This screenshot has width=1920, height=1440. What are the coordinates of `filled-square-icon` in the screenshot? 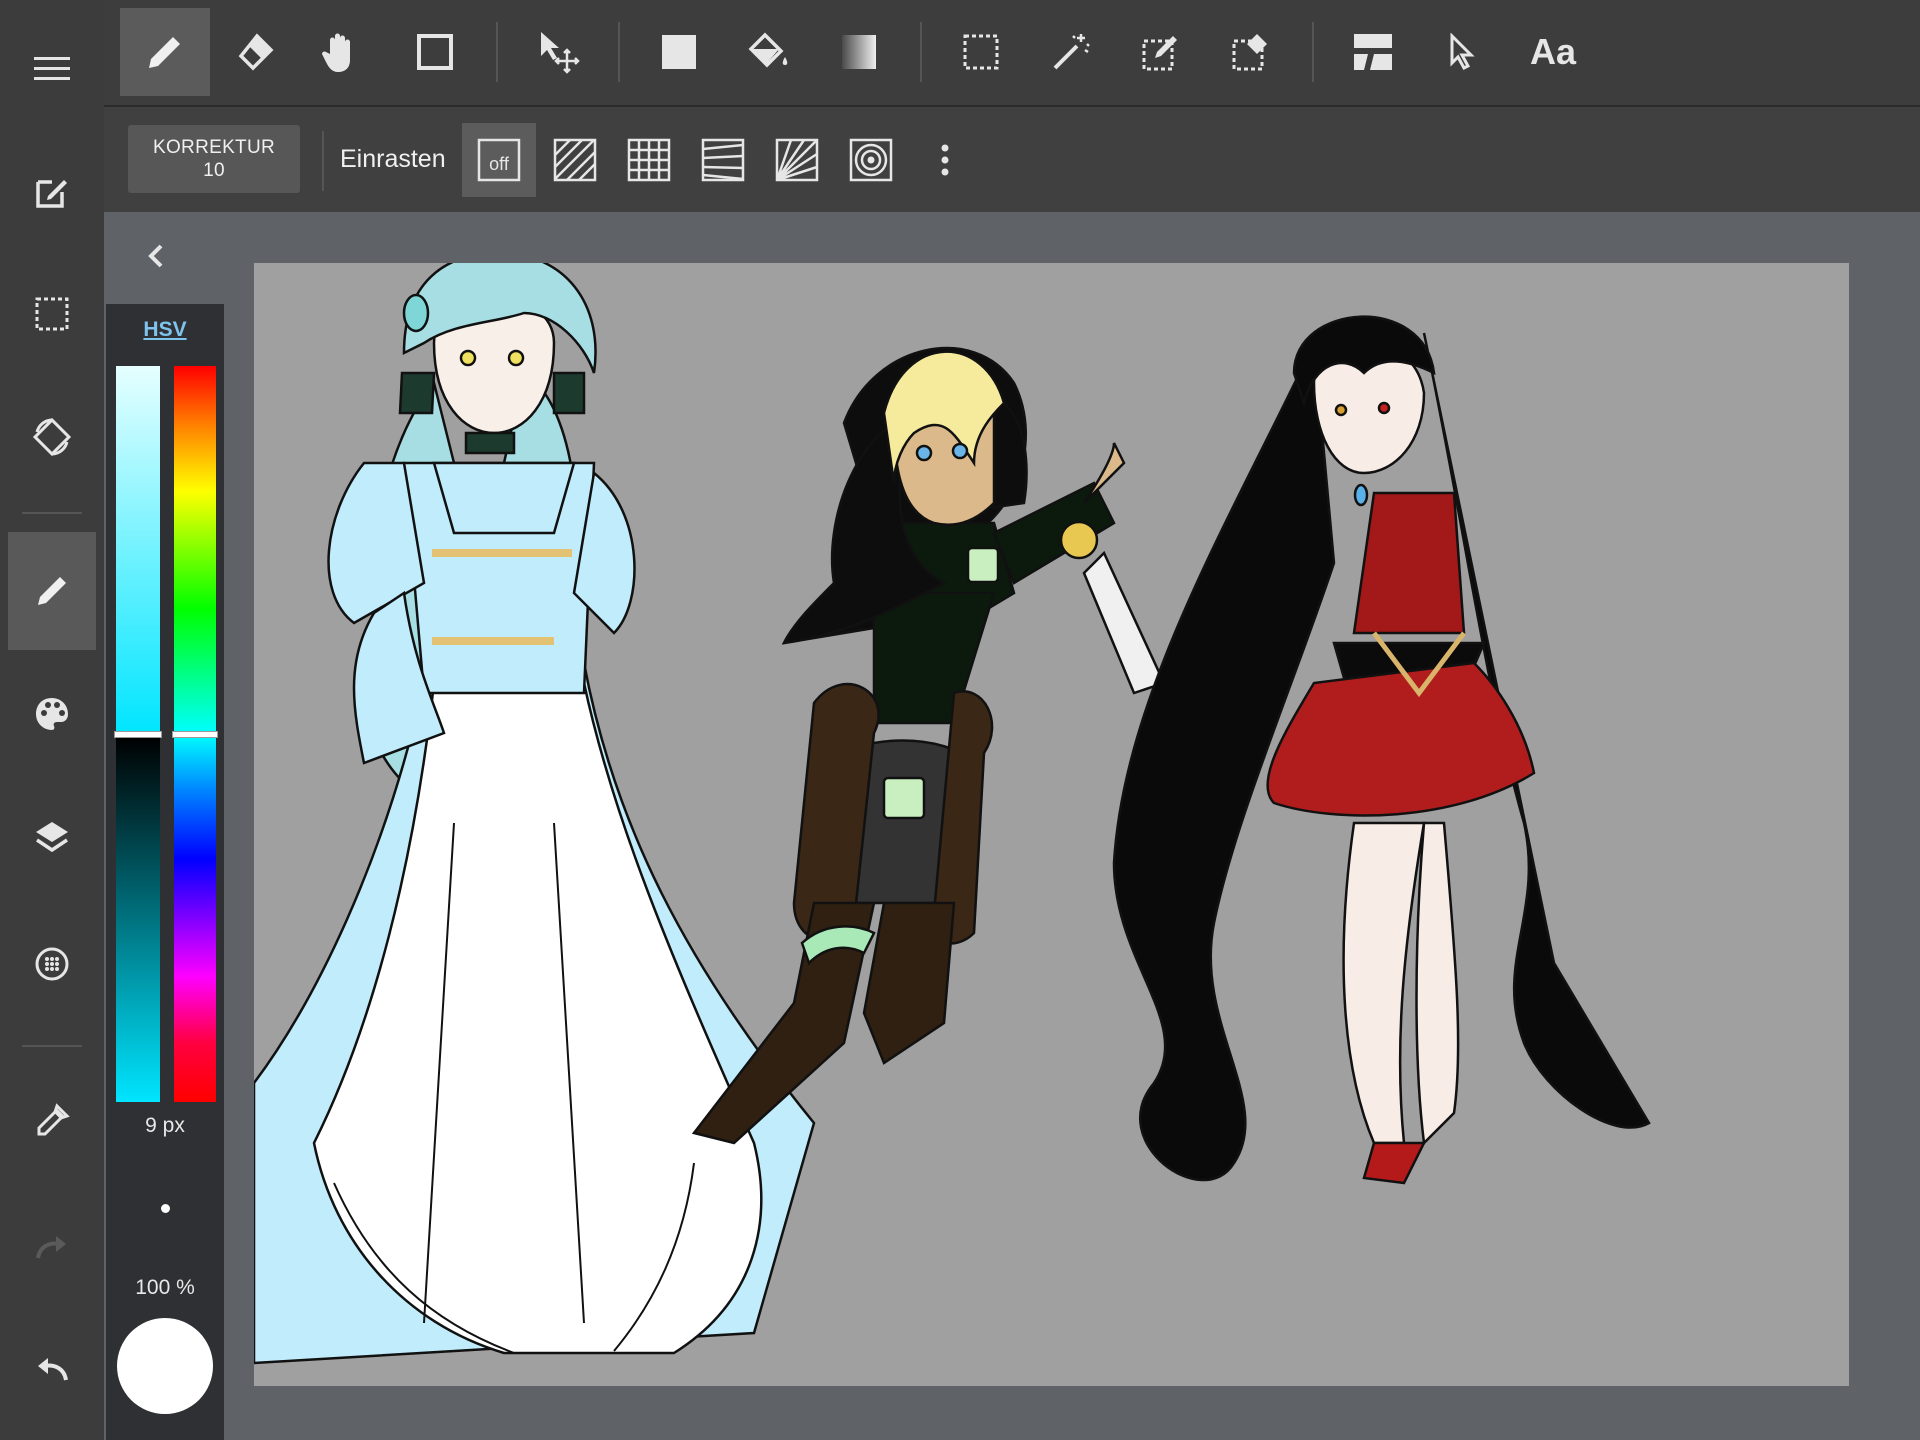 It's located at (679, 52).